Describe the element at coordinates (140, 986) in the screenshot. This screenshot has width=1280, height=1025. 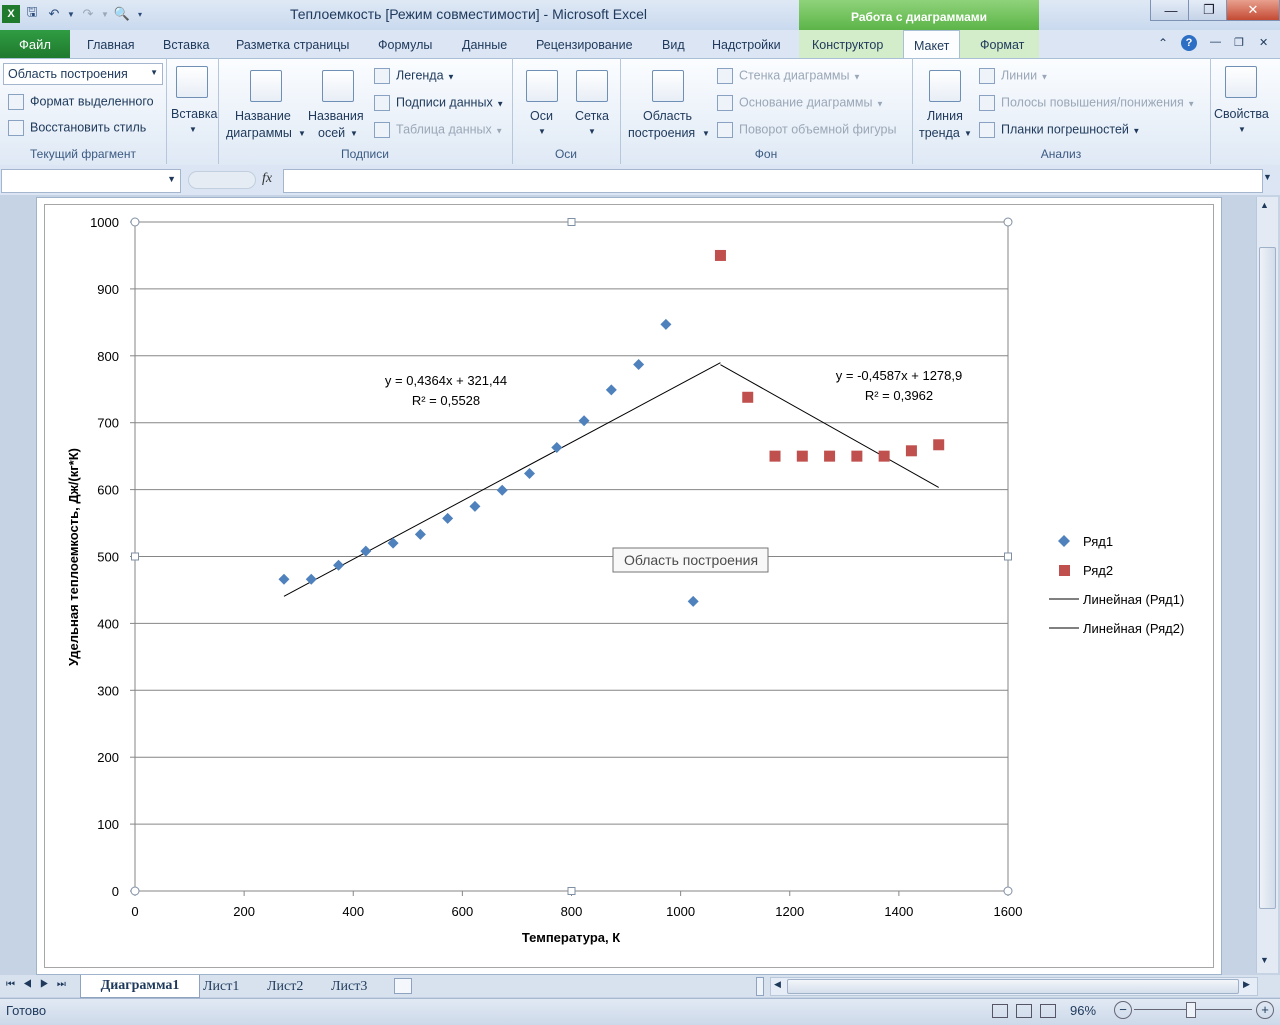
I see `sheet-tab-chart1: Диаграмма1` at that location.